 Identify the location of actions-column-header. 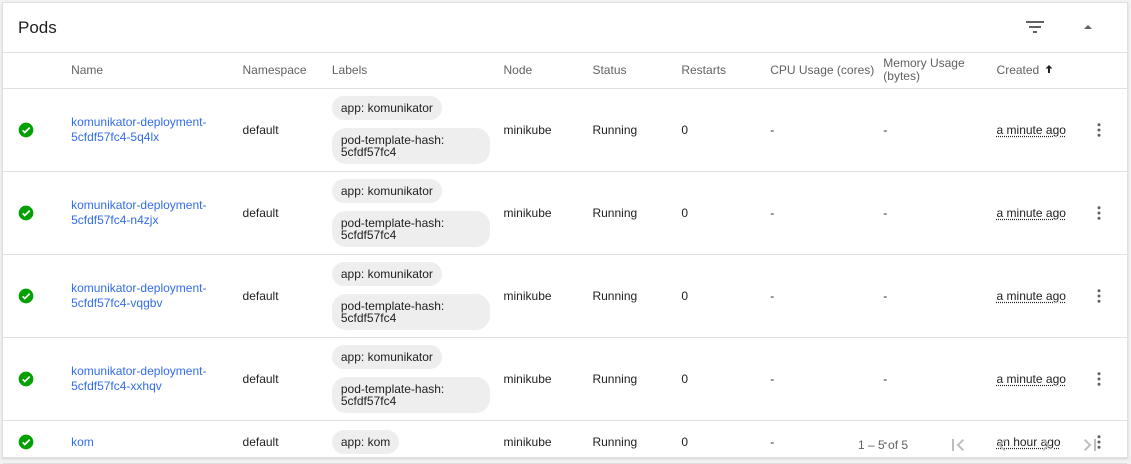
(1107, 70).